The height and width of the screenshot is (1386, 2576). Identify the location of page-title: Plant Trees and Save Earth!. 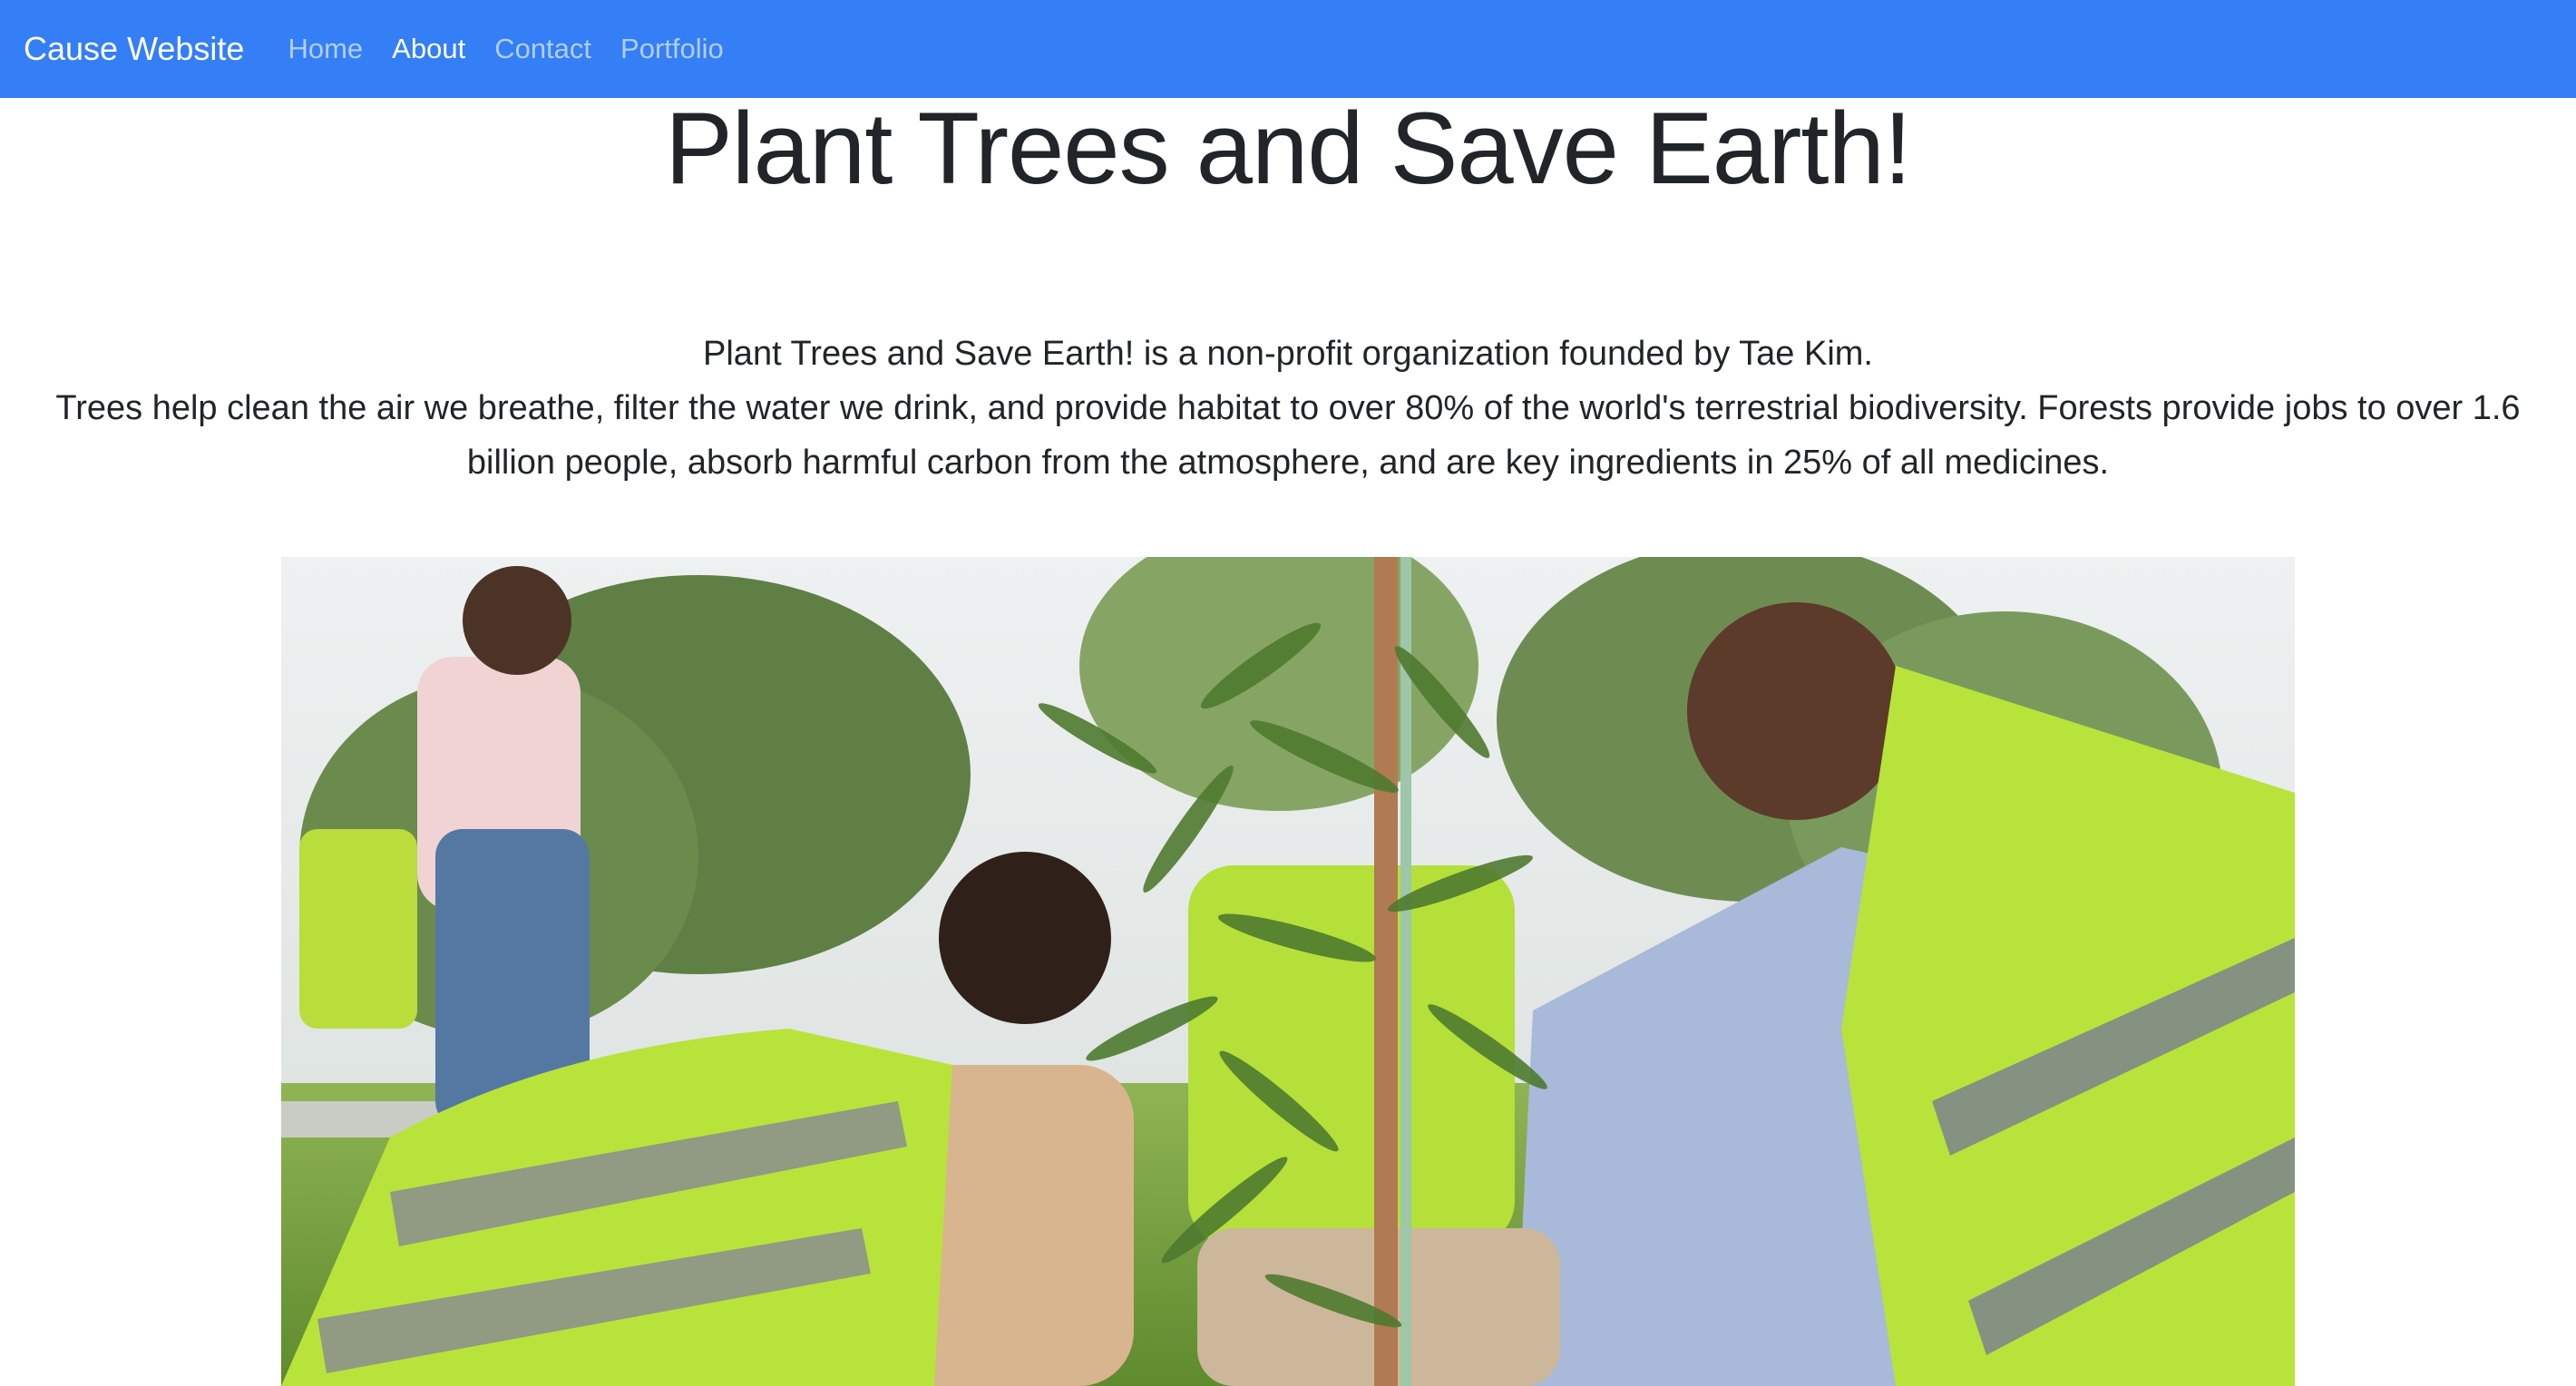
(1288, 148).